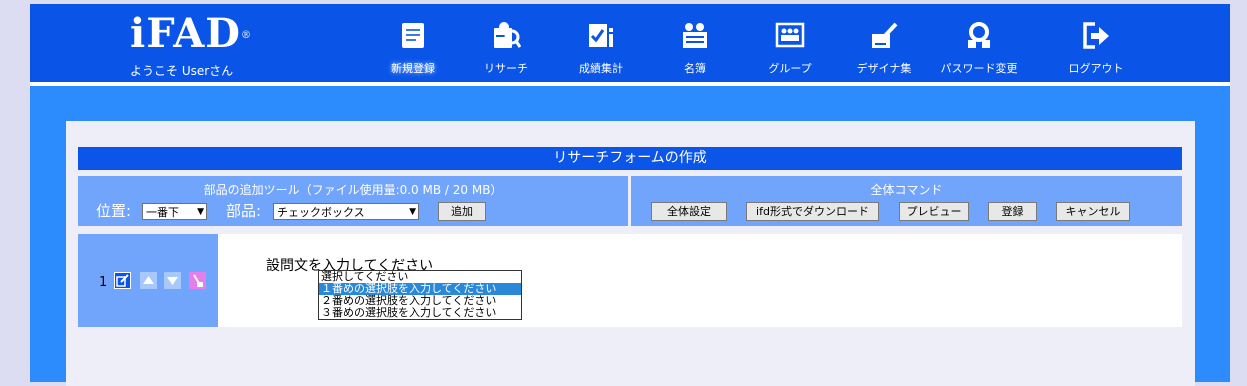  What do you see at coordinates (601, 68) in the screenshot?
I see `nav-label: 成績集計` at bounding box center [601, 68].